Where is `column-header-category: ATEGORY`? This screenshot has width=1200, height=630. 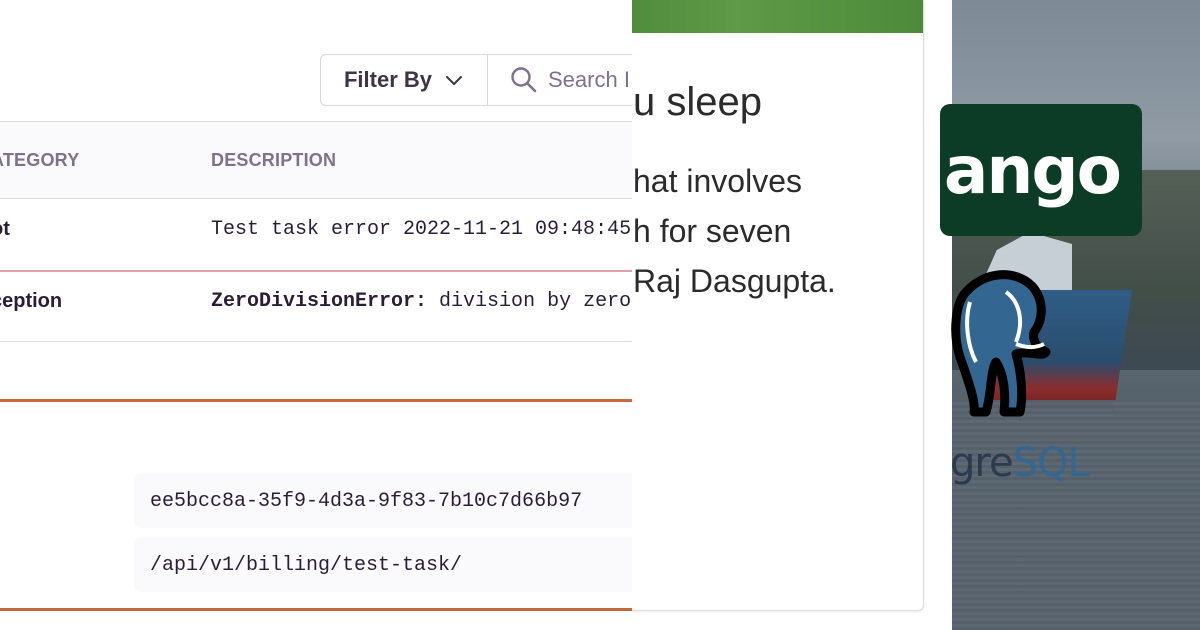
column-header-category: ATEGORY is located at coordinates (40, 160).